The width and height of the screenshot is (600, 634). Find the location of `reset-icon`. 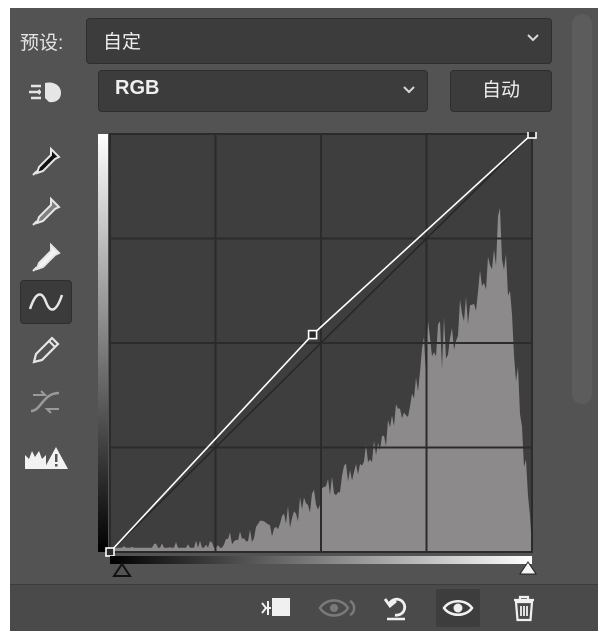

reset-icon is located at coordinates (395, 609).